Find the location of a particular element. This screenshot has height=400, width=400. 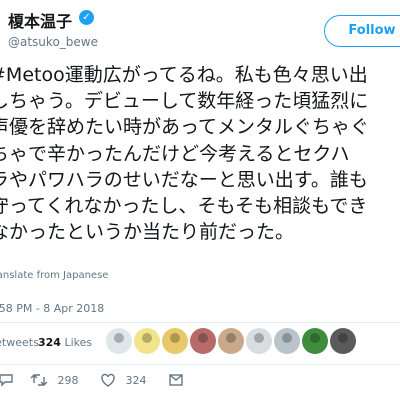

retweets-stat: Retweets is located at coordinates (19, 342).